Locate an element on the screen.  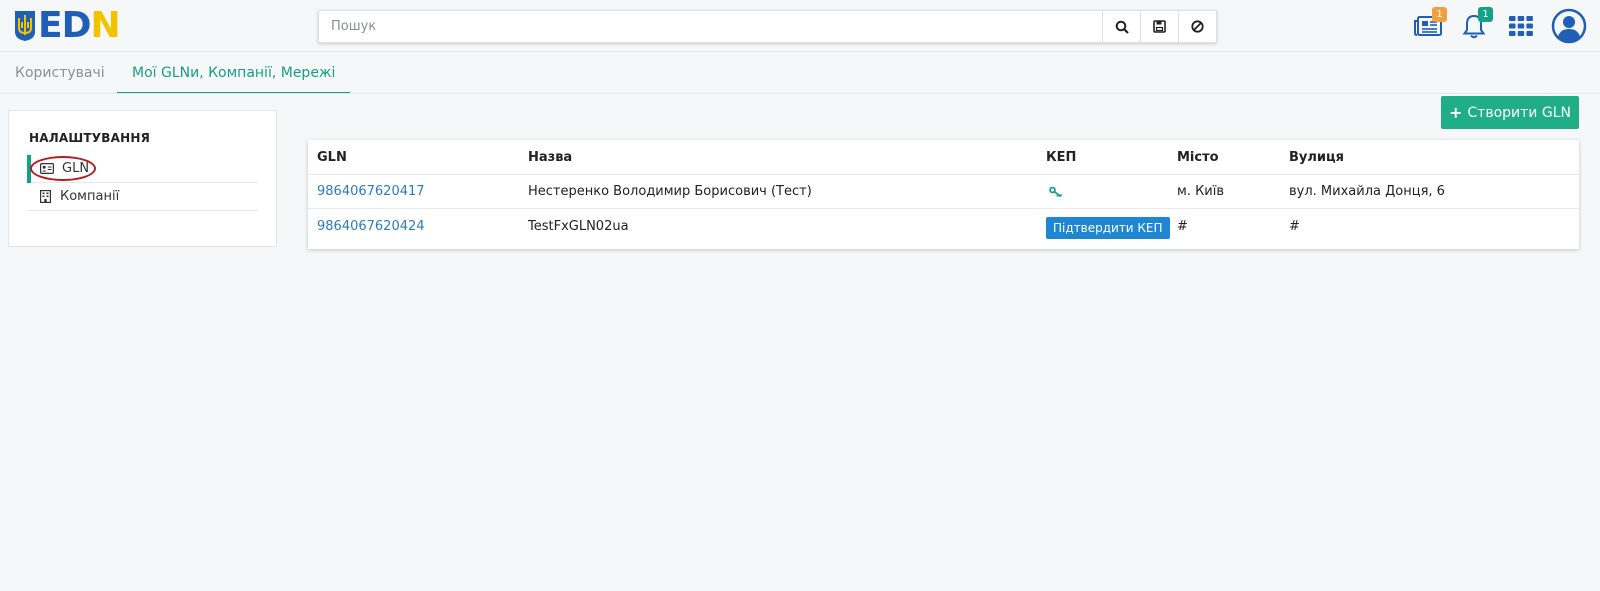
key-icon is located at coordinates (1056, 192).